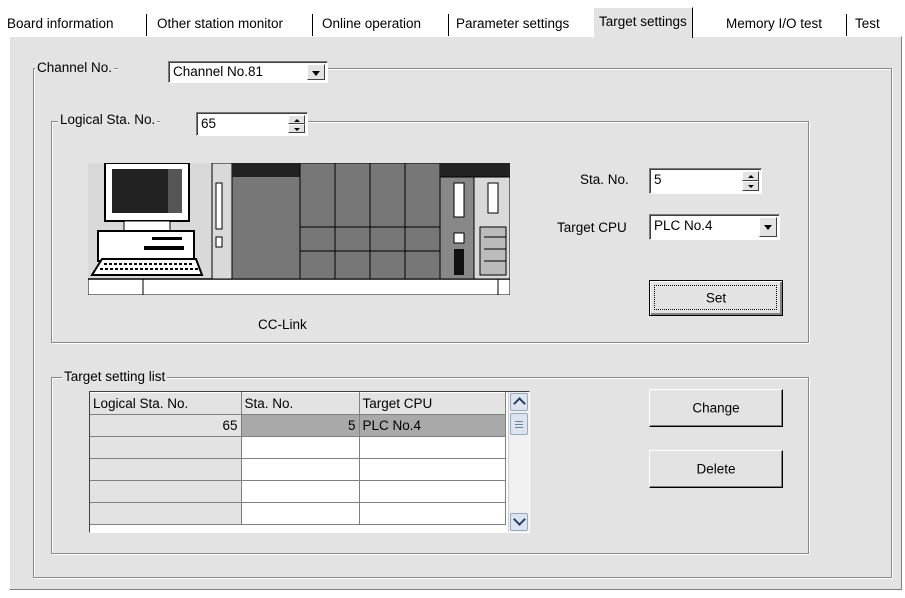 The height and width of the screenshot is (598, 905). I want to click on table-cell-sta-no: 5, so click(300, 425).